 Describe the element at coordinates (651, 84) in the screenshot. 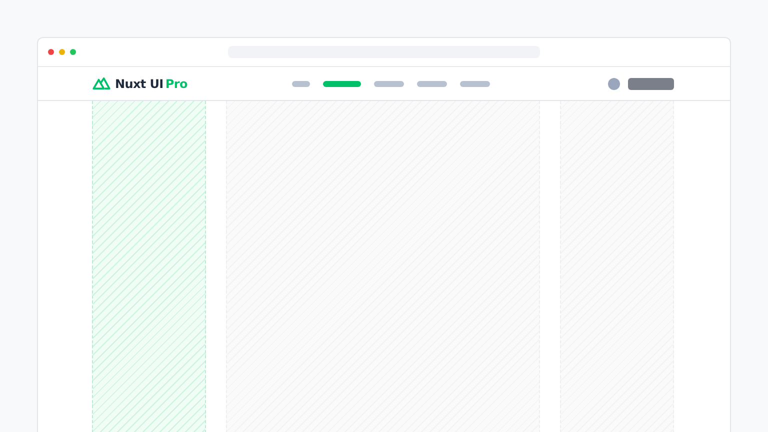

I see `button-placeholder` at that location.